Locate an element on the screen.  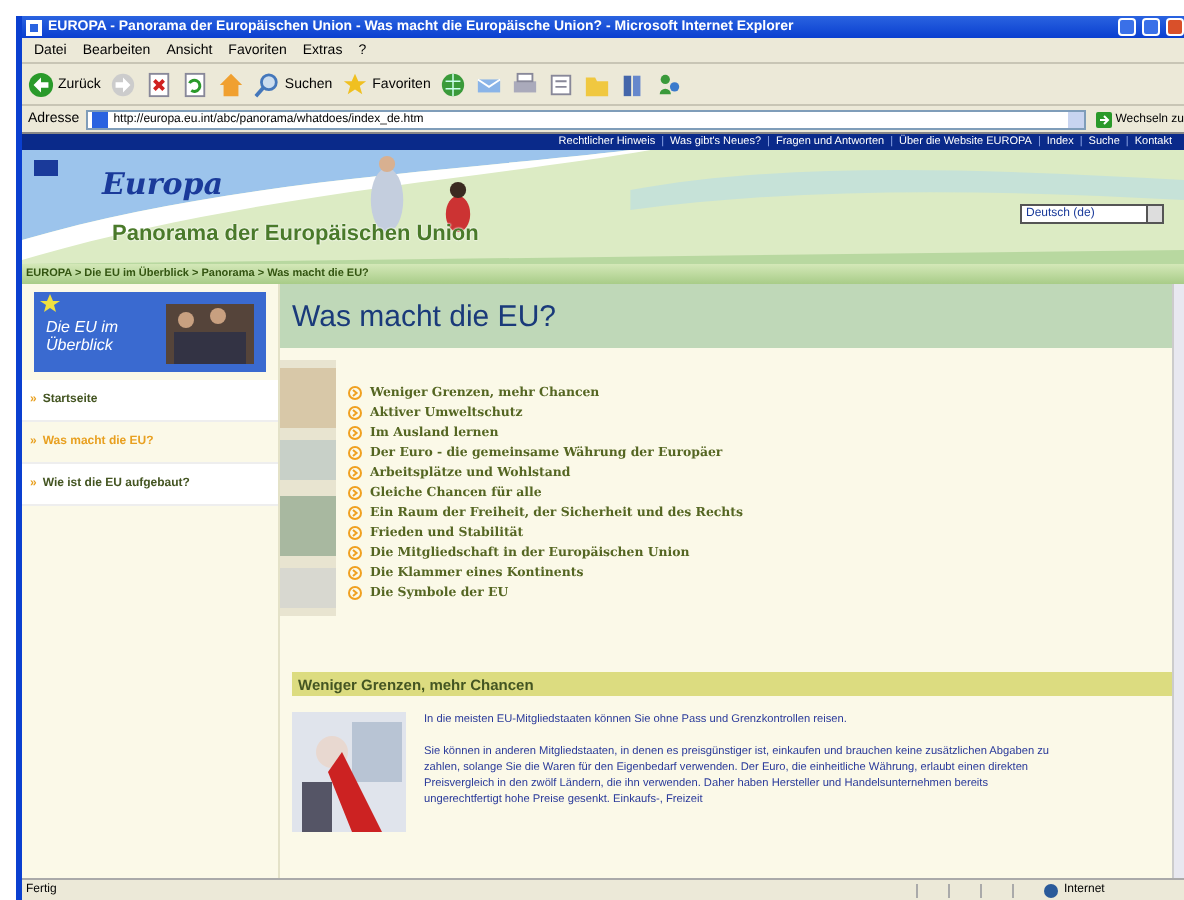
forward-arrow-icon is located at coordinates (123, 84).